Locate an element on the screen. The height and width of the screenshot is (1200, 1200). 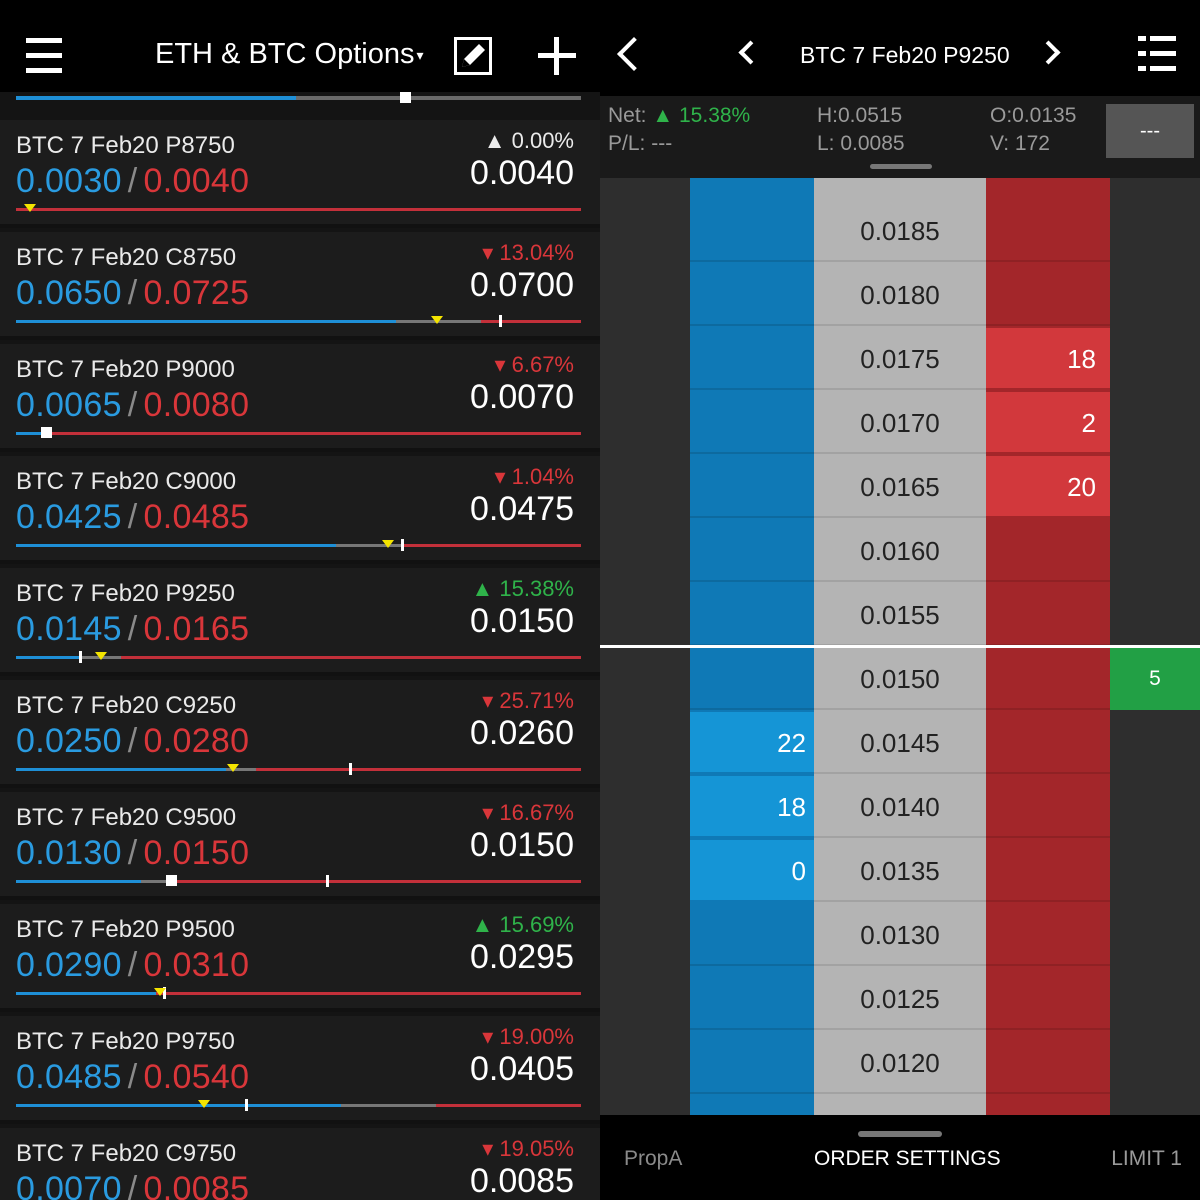
bid-price: 0.0250 is located at coordinates (69, 741).